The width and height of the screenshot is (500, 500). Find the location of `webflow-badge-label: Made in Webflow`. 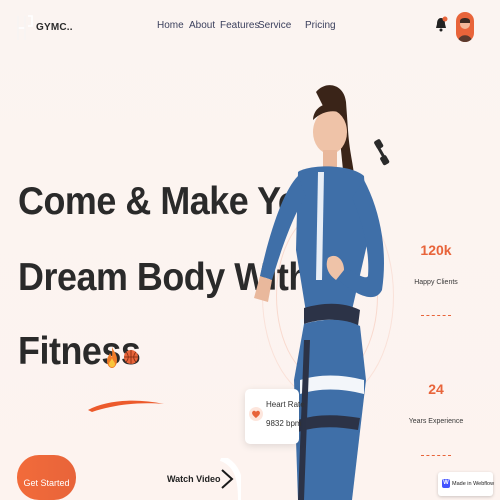

webflow-badge-label: Made in Webflow is located at coordinates (473, 484).